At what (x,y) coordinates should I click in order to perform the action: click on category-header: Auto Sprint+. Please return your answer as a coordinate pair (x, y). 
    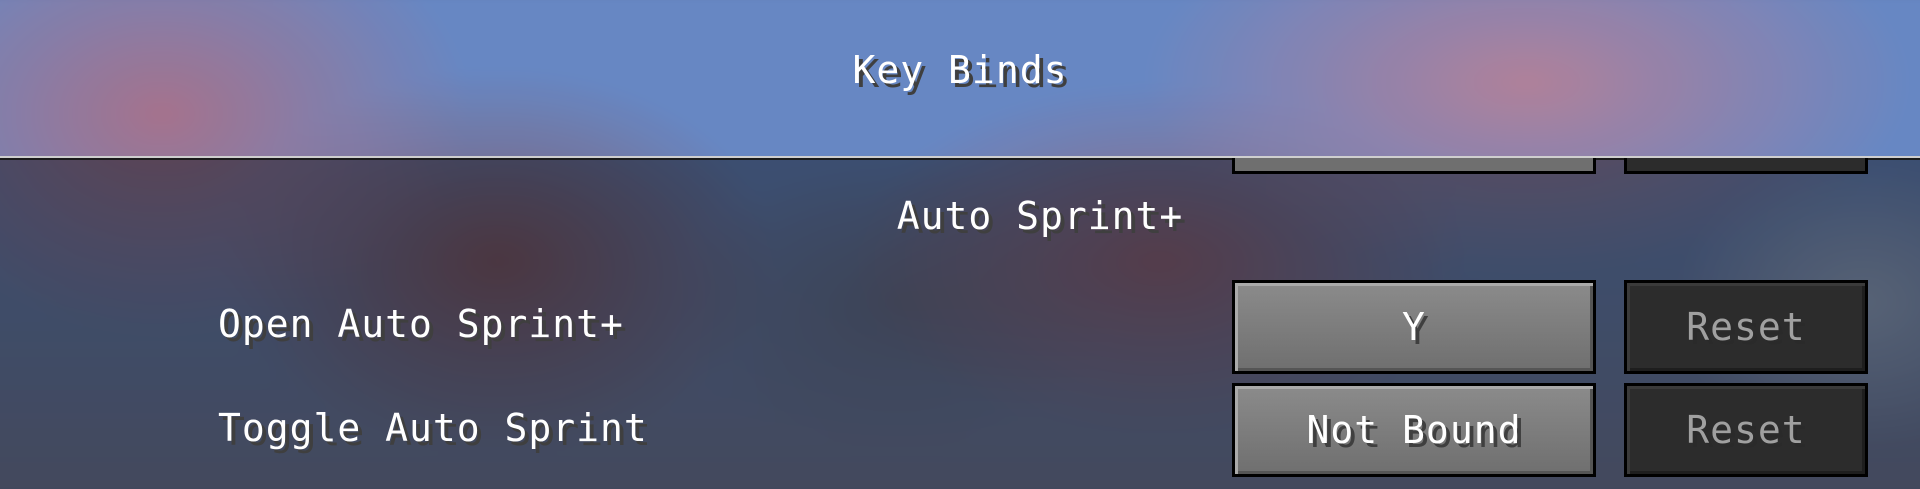
    Looking at the image, I should click on (1040, 216).